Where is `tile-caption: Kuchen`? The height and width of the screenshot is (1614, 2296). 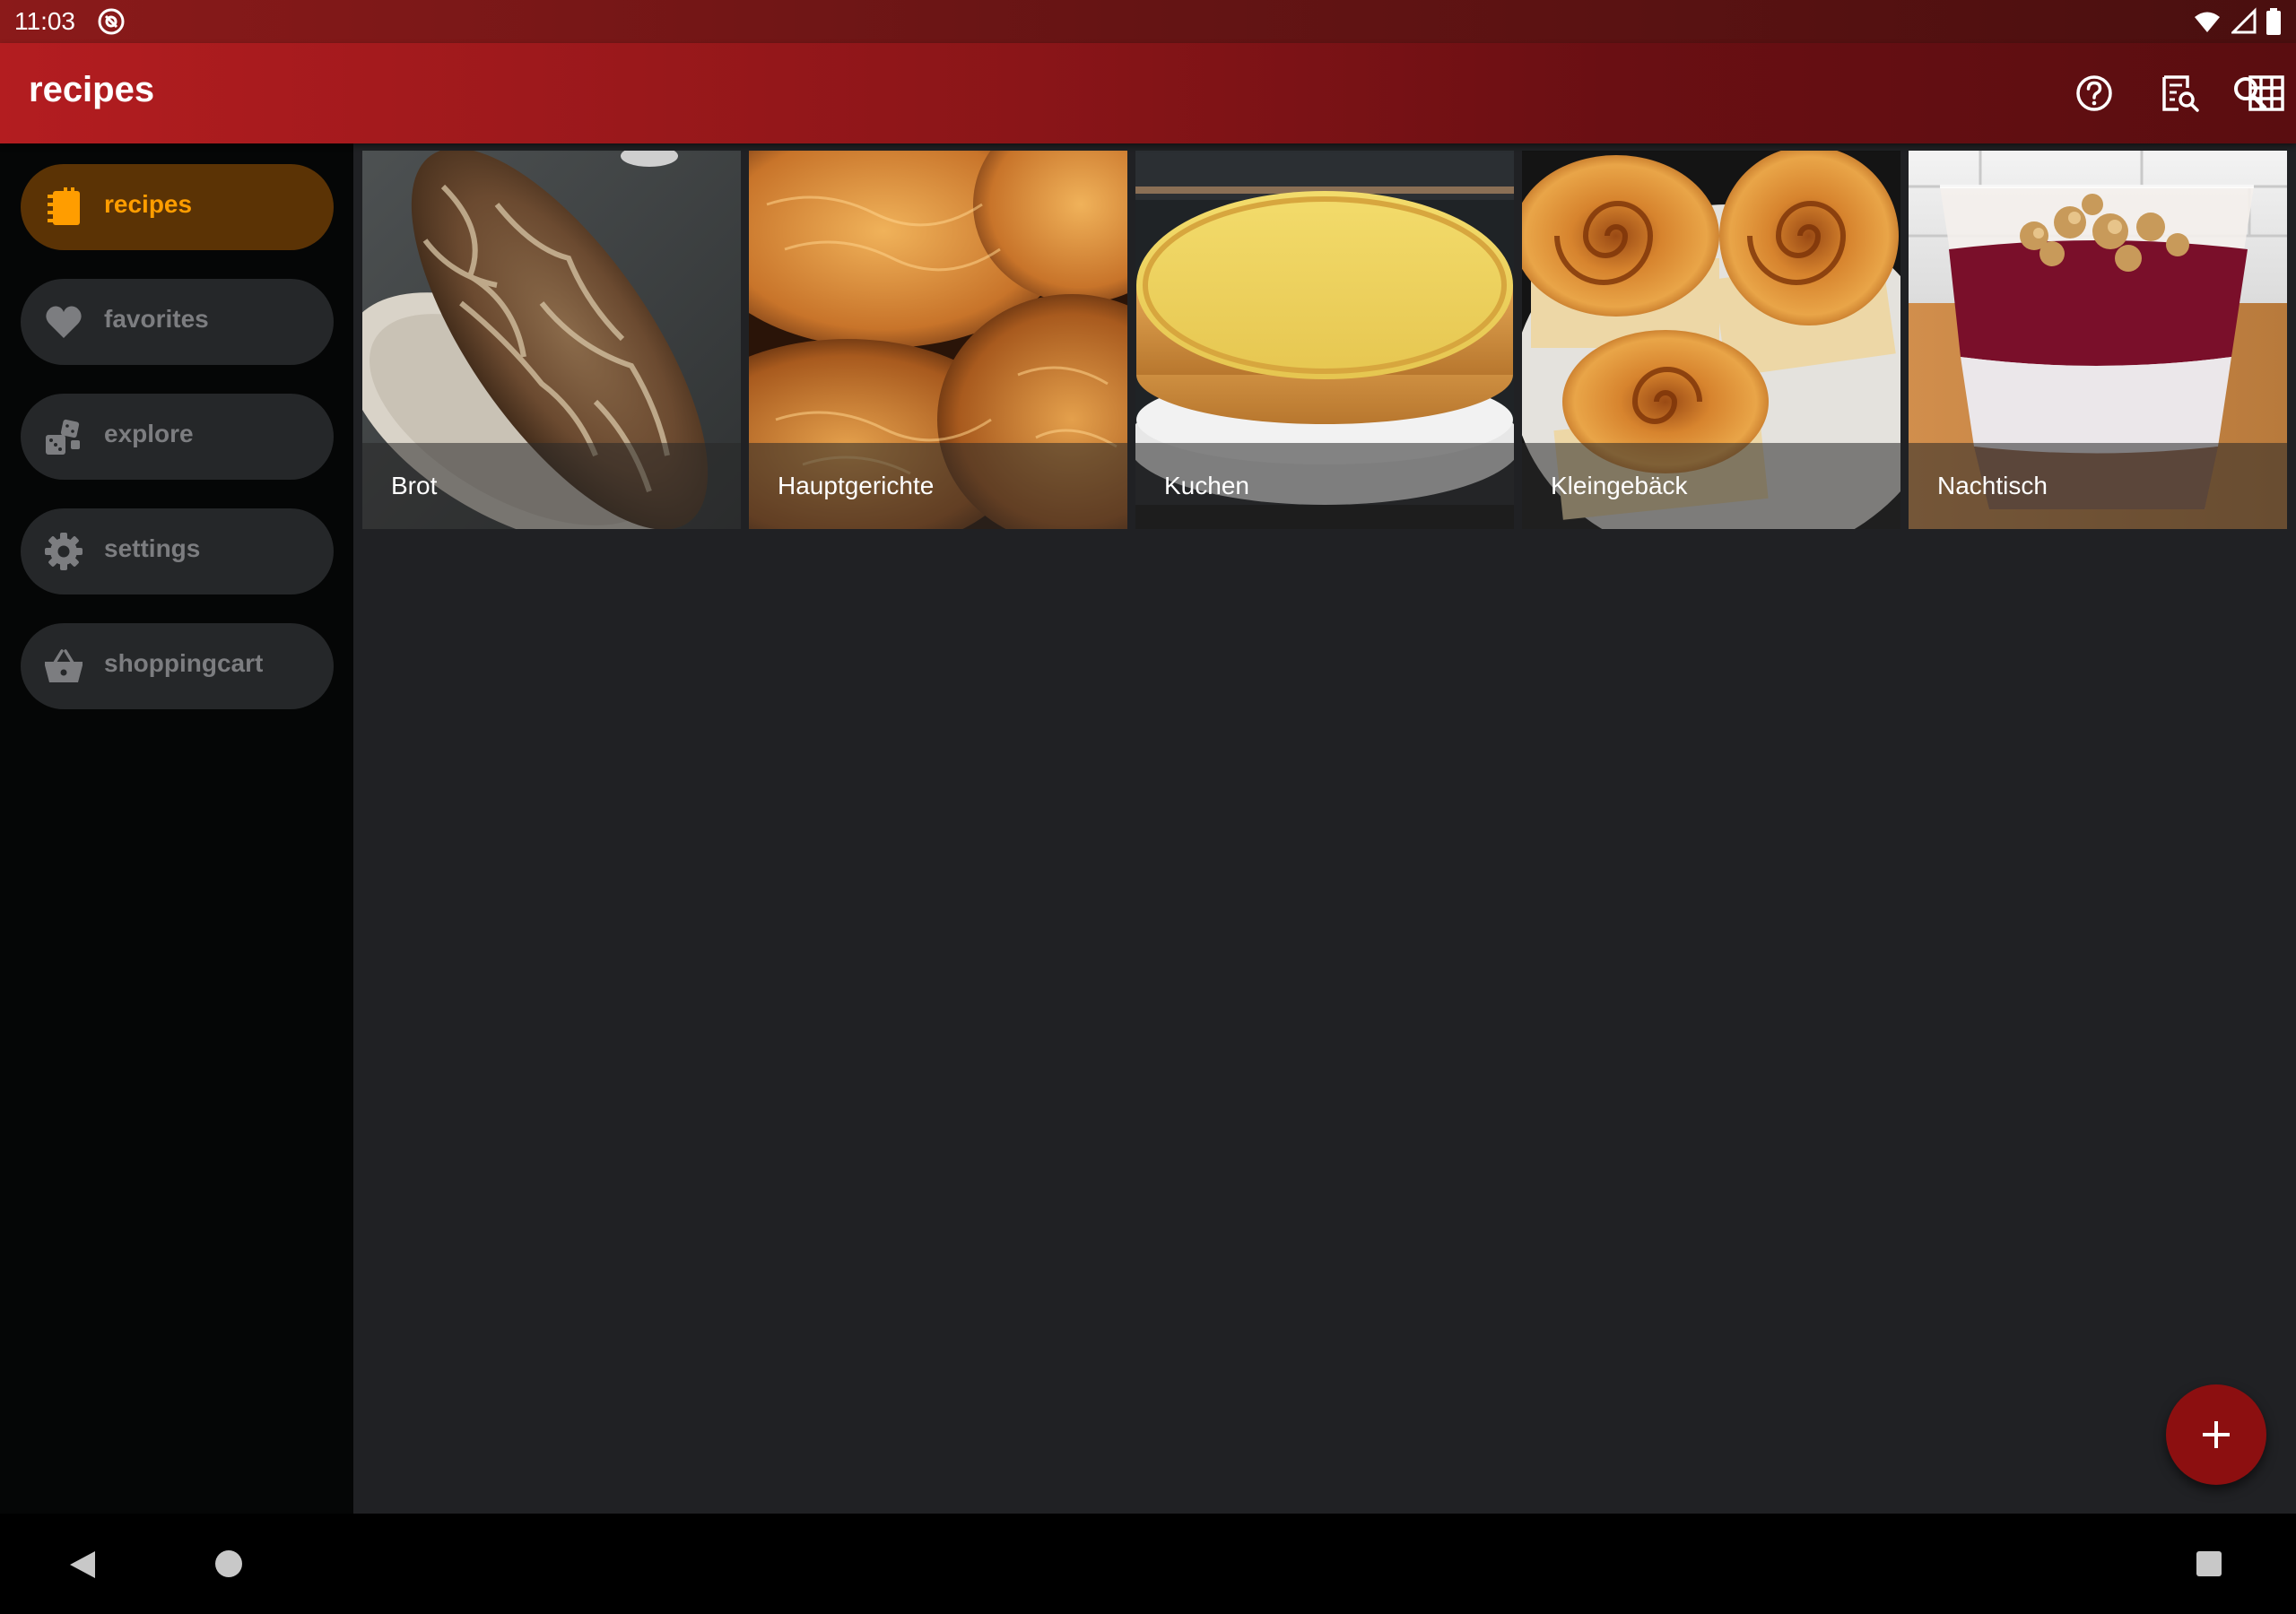 tile-caption: Kuchen is located at coordinates (1324, 486).